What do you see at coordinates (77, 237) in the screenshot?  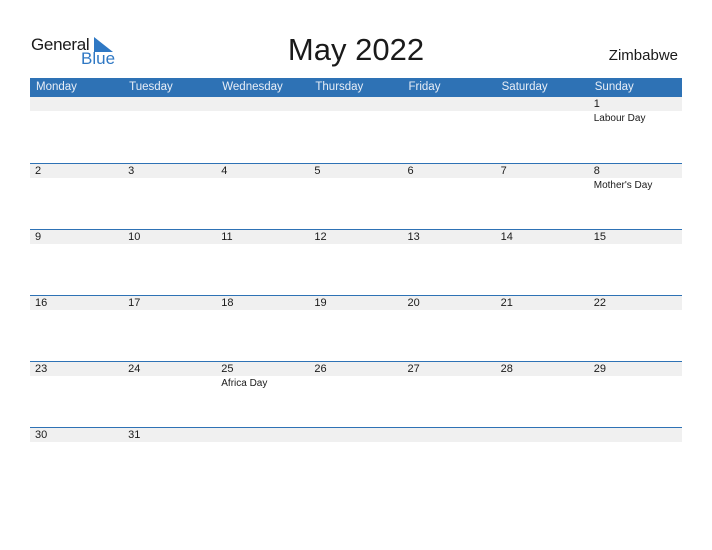 I see `day-number: 9` at bounding box center [77, 237].